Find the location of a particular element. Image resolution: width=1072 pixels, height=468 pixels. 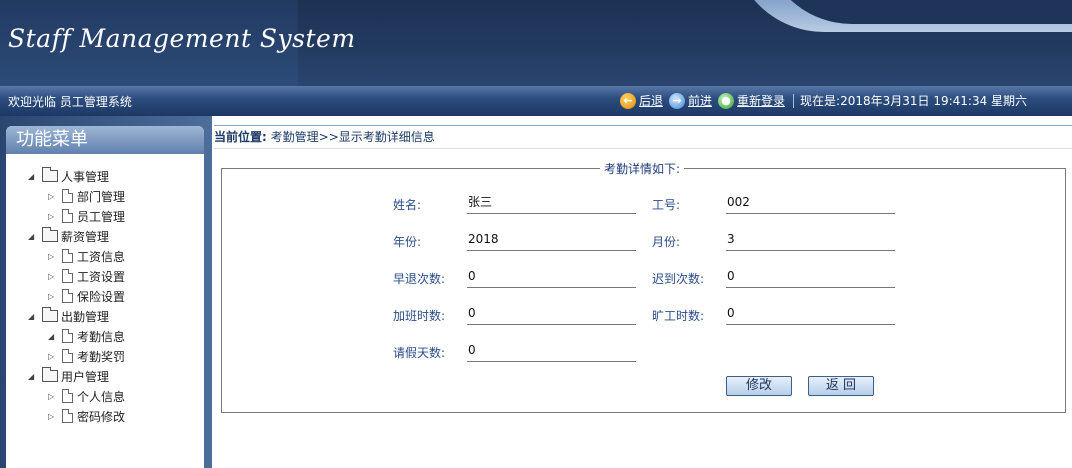

menu-item-label: 密码修改 is located at coordinates (101, 416).